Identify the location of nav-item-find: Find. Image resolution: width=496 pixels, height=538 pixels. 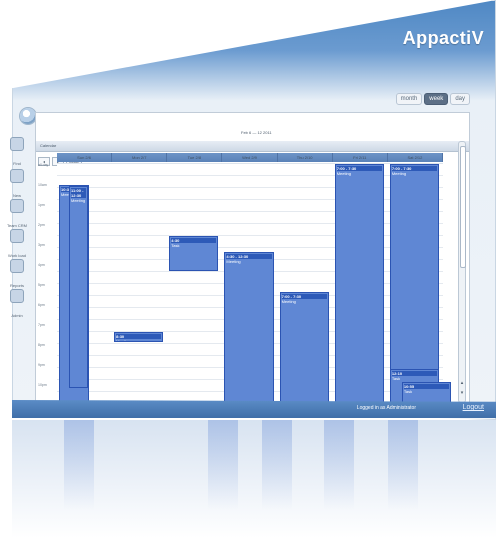
(17, 153).